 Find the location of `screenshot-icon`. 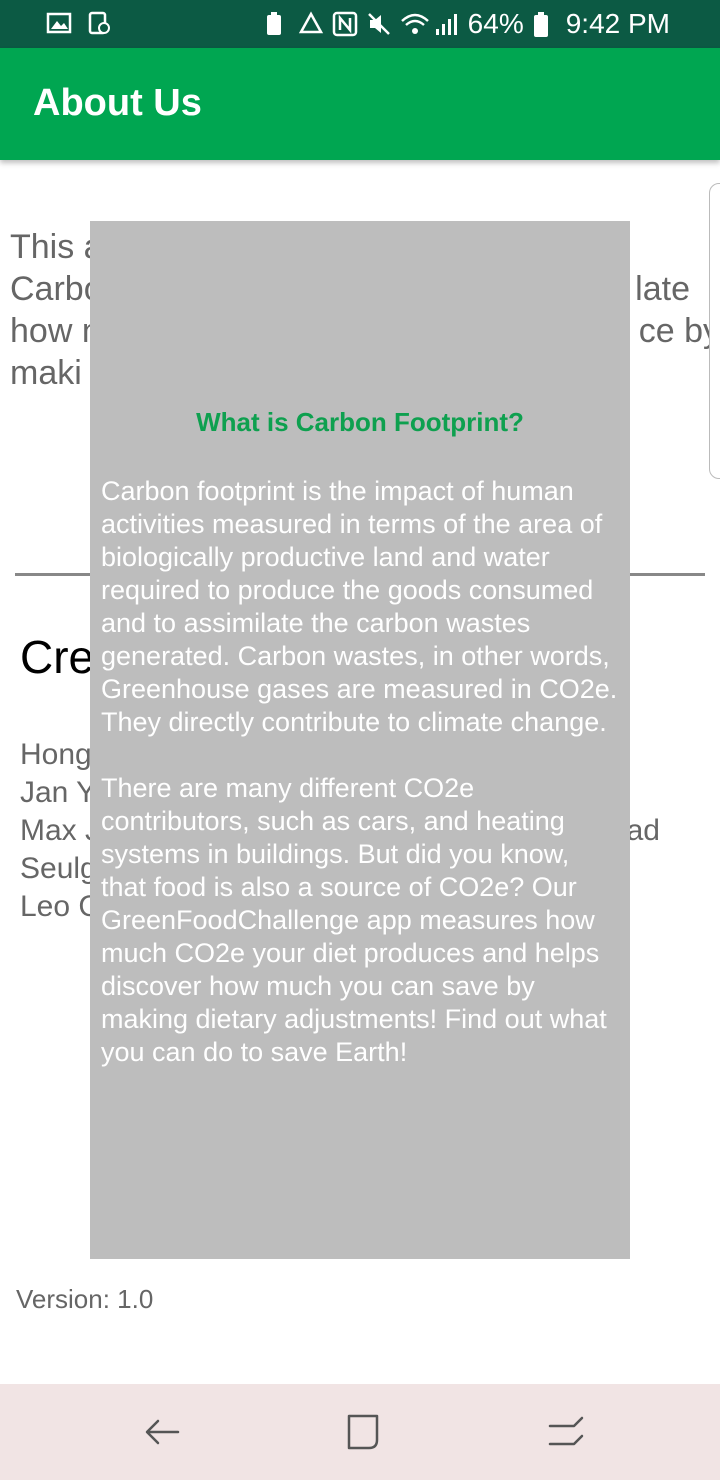

screenshot-icon is located at coordinates (99, 23).